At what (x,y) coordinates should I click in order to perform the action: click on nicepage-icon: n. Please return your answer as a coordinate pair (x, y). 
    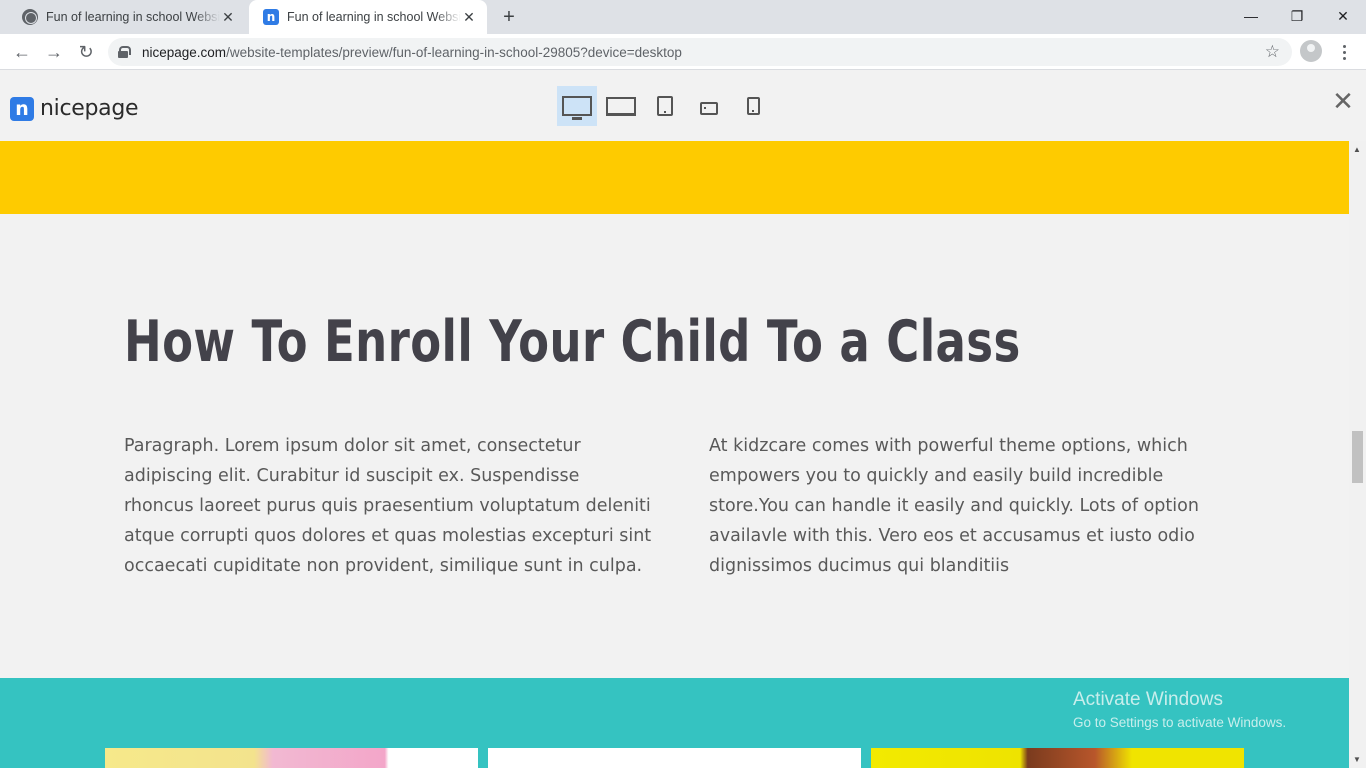
    Looking at the image, I should click on (271, 17).